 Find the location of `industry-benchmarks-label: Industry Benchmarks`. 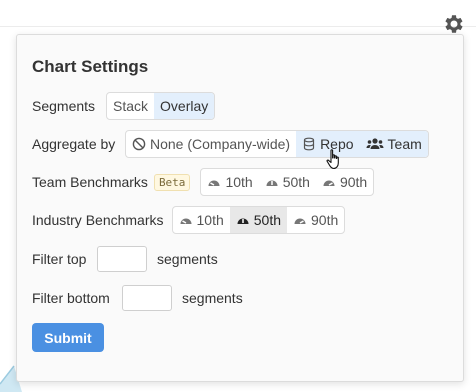

industry-benchmarks-label: Industry Benchmarks is located at coordinates (98, 220).